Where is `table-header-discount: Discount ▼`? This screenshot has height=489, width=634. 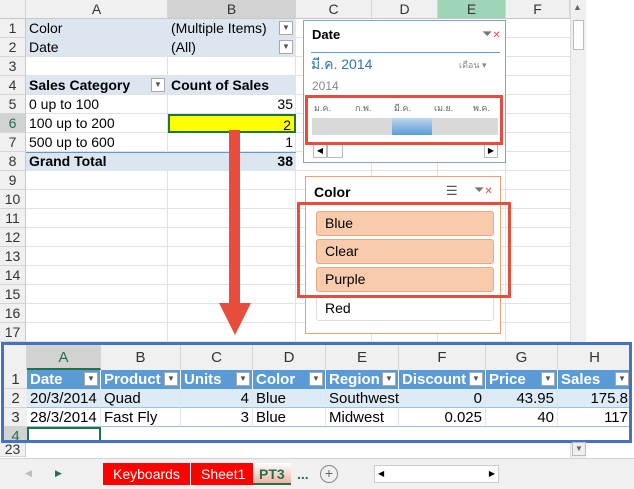 table-header-discount: Discount ▼ is located at coordinates (442, 379).